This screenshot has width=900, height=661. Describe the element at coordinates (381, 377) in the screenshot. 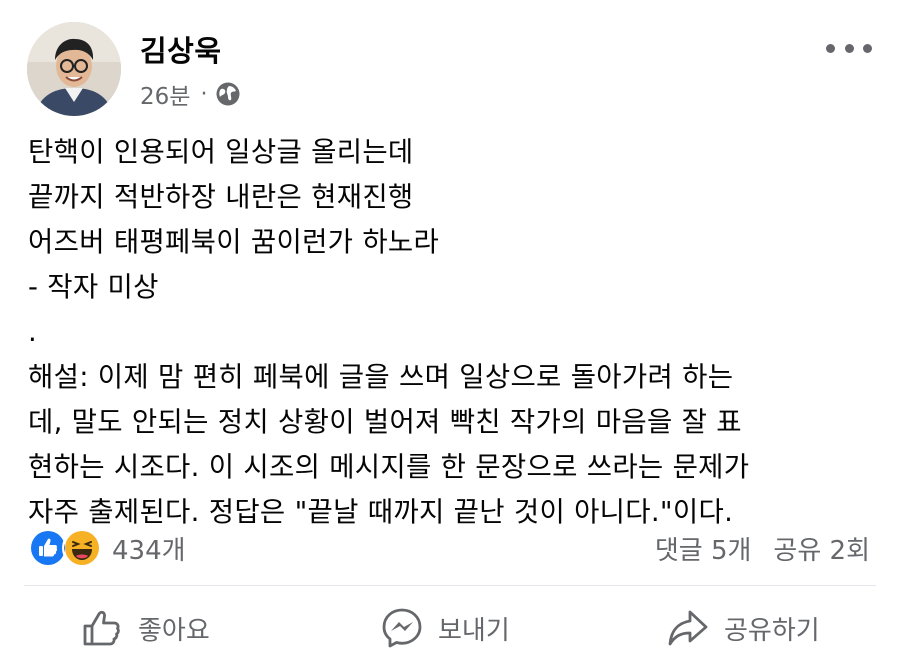

I see `post-line: 해설: 이제 맘 편히 페북에 글을 쓰며 일상으로 돌아가려 하는` at that location.